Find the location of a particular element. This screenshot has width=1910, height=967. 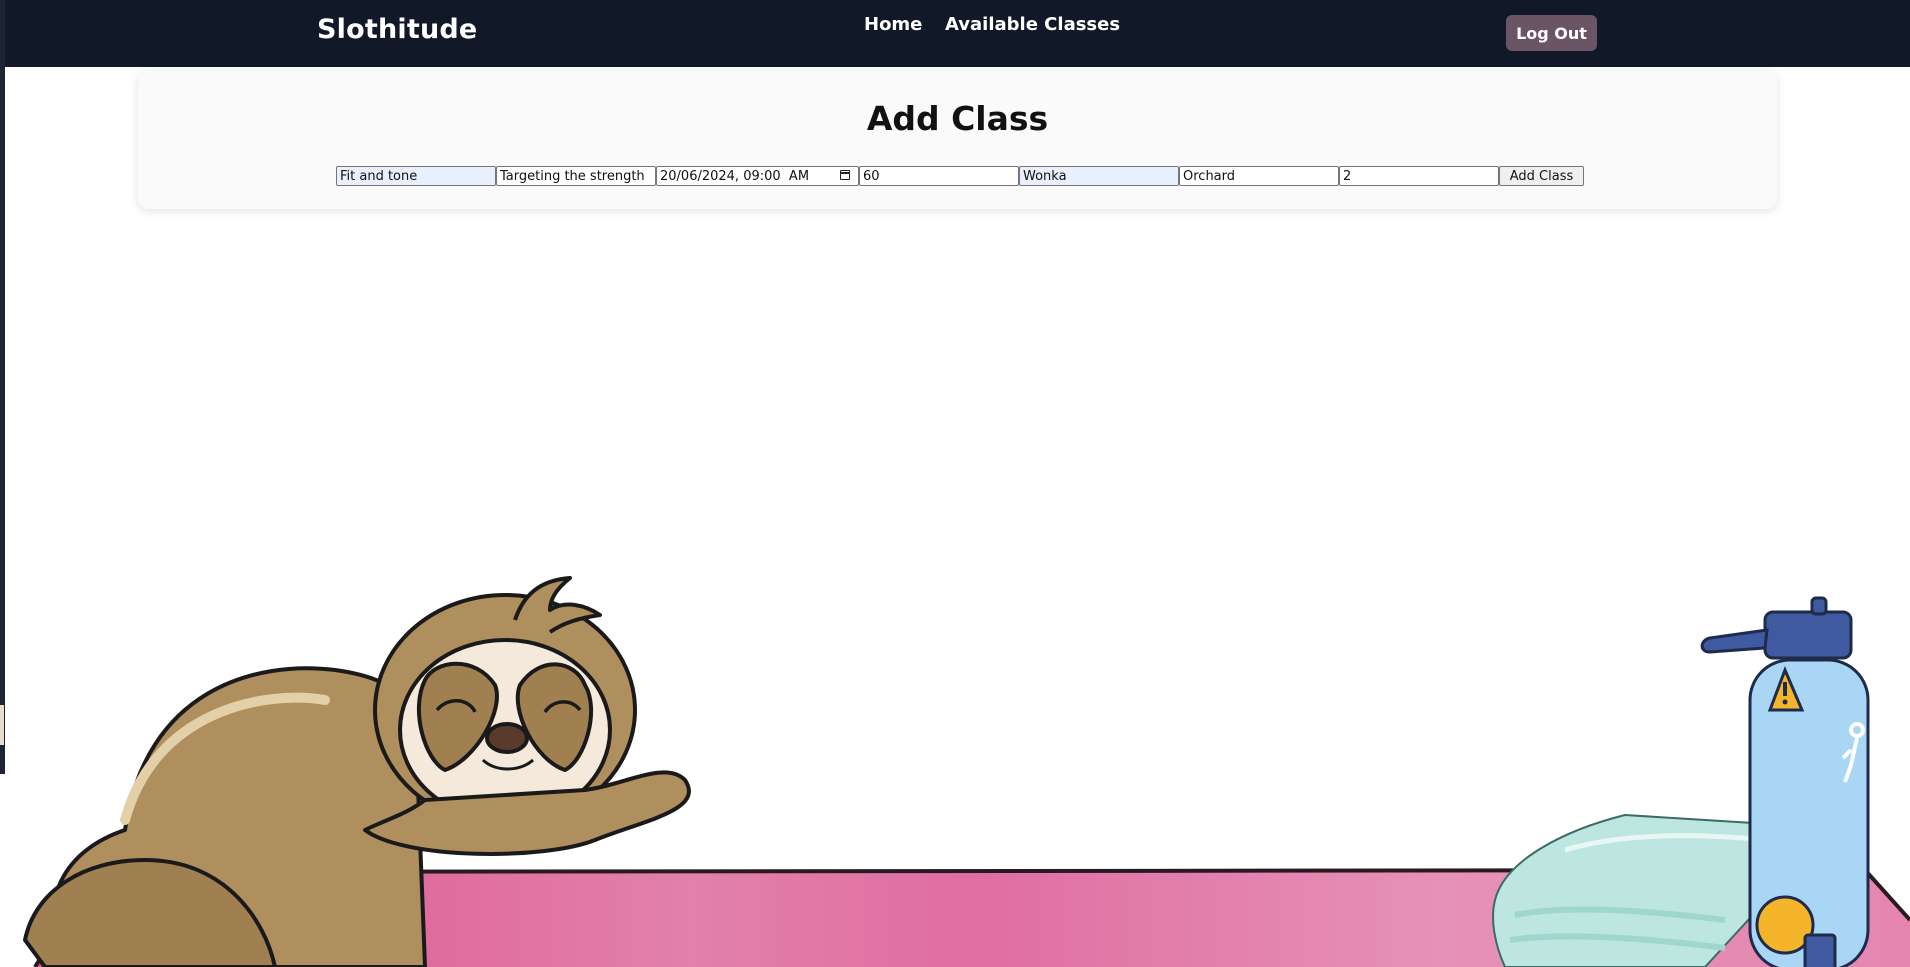

nav-link-available-classes: Available Classes is located at coordinates (1032, 24).